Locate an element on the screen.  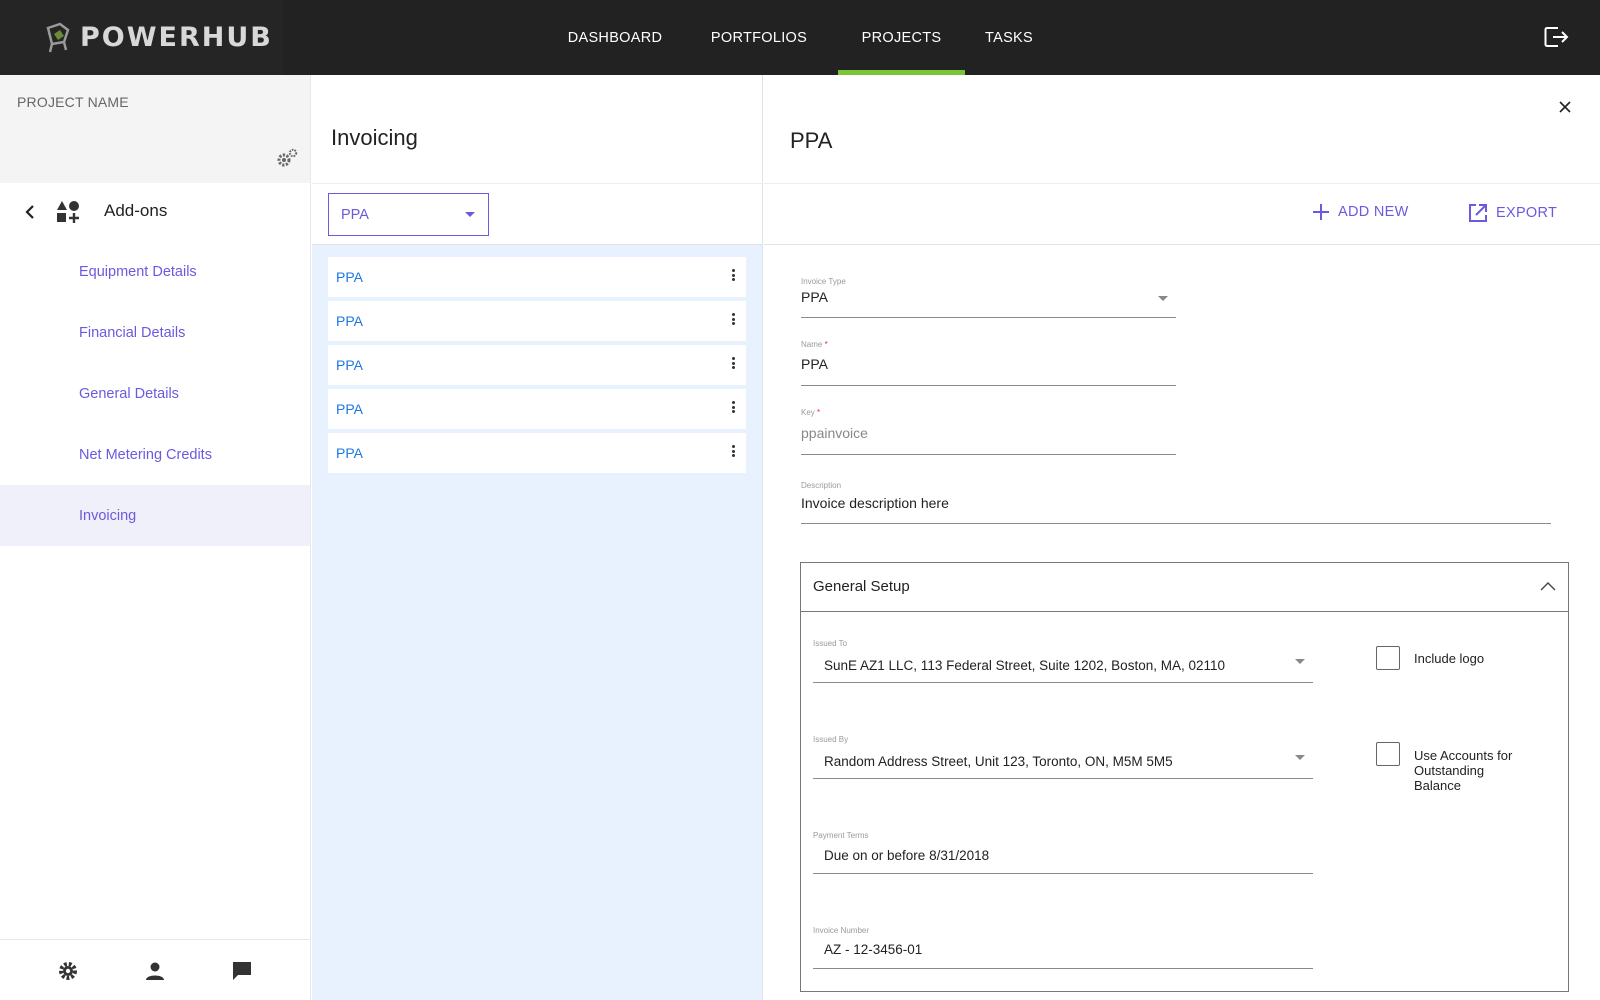
add-new-button: ADD NEW is located at coordinates (1360, 212).